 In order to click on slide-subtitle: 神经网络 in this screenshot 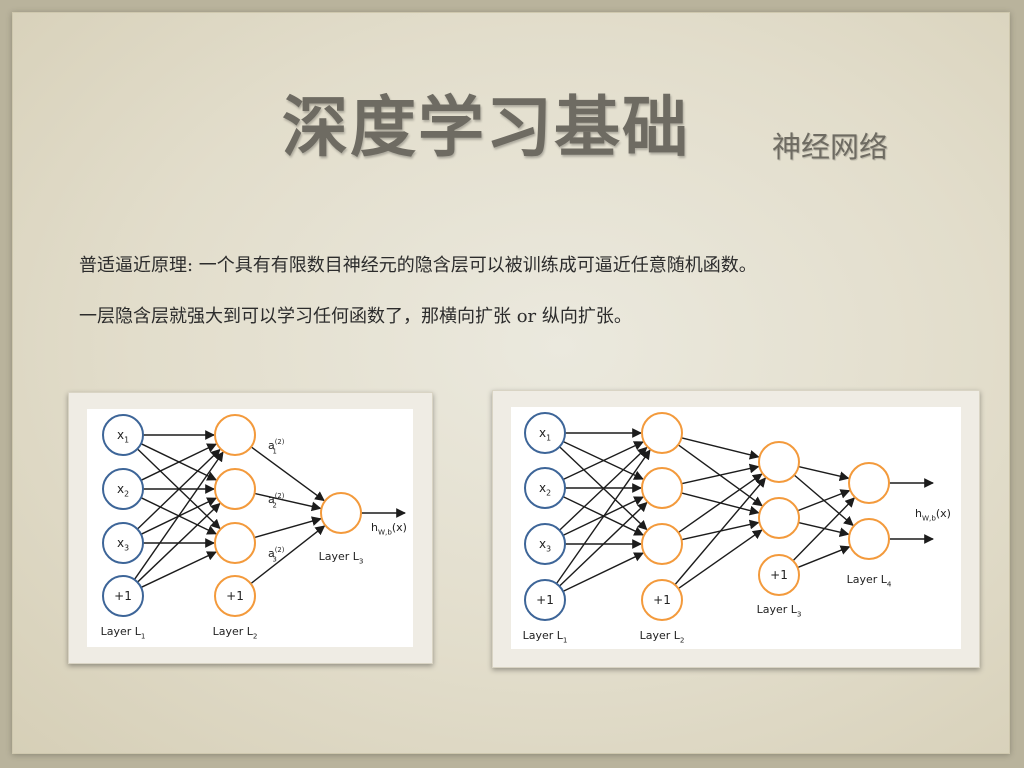, I will do `click(830, 147)`.